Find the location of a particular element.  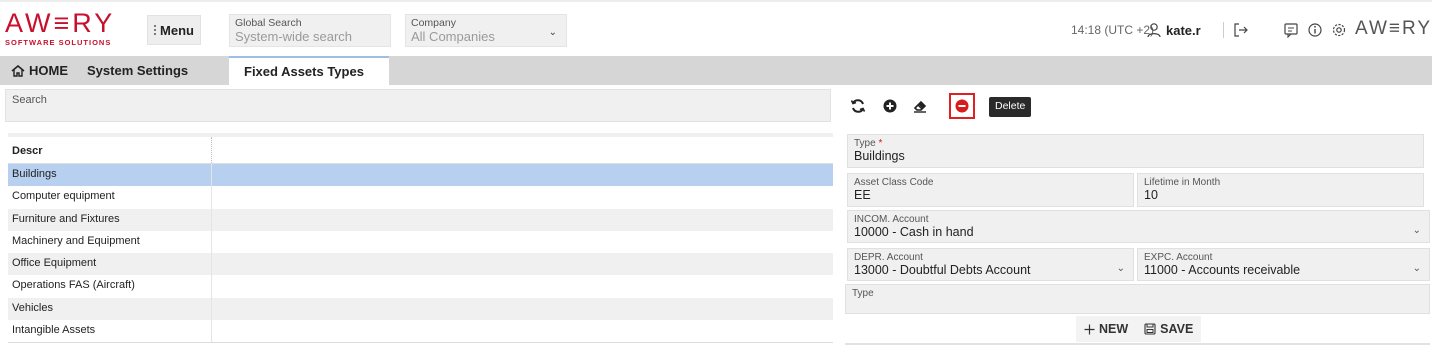

tab-fixed-assets-types-label: Fixed Assets Types is located at coordinates (304, 71).